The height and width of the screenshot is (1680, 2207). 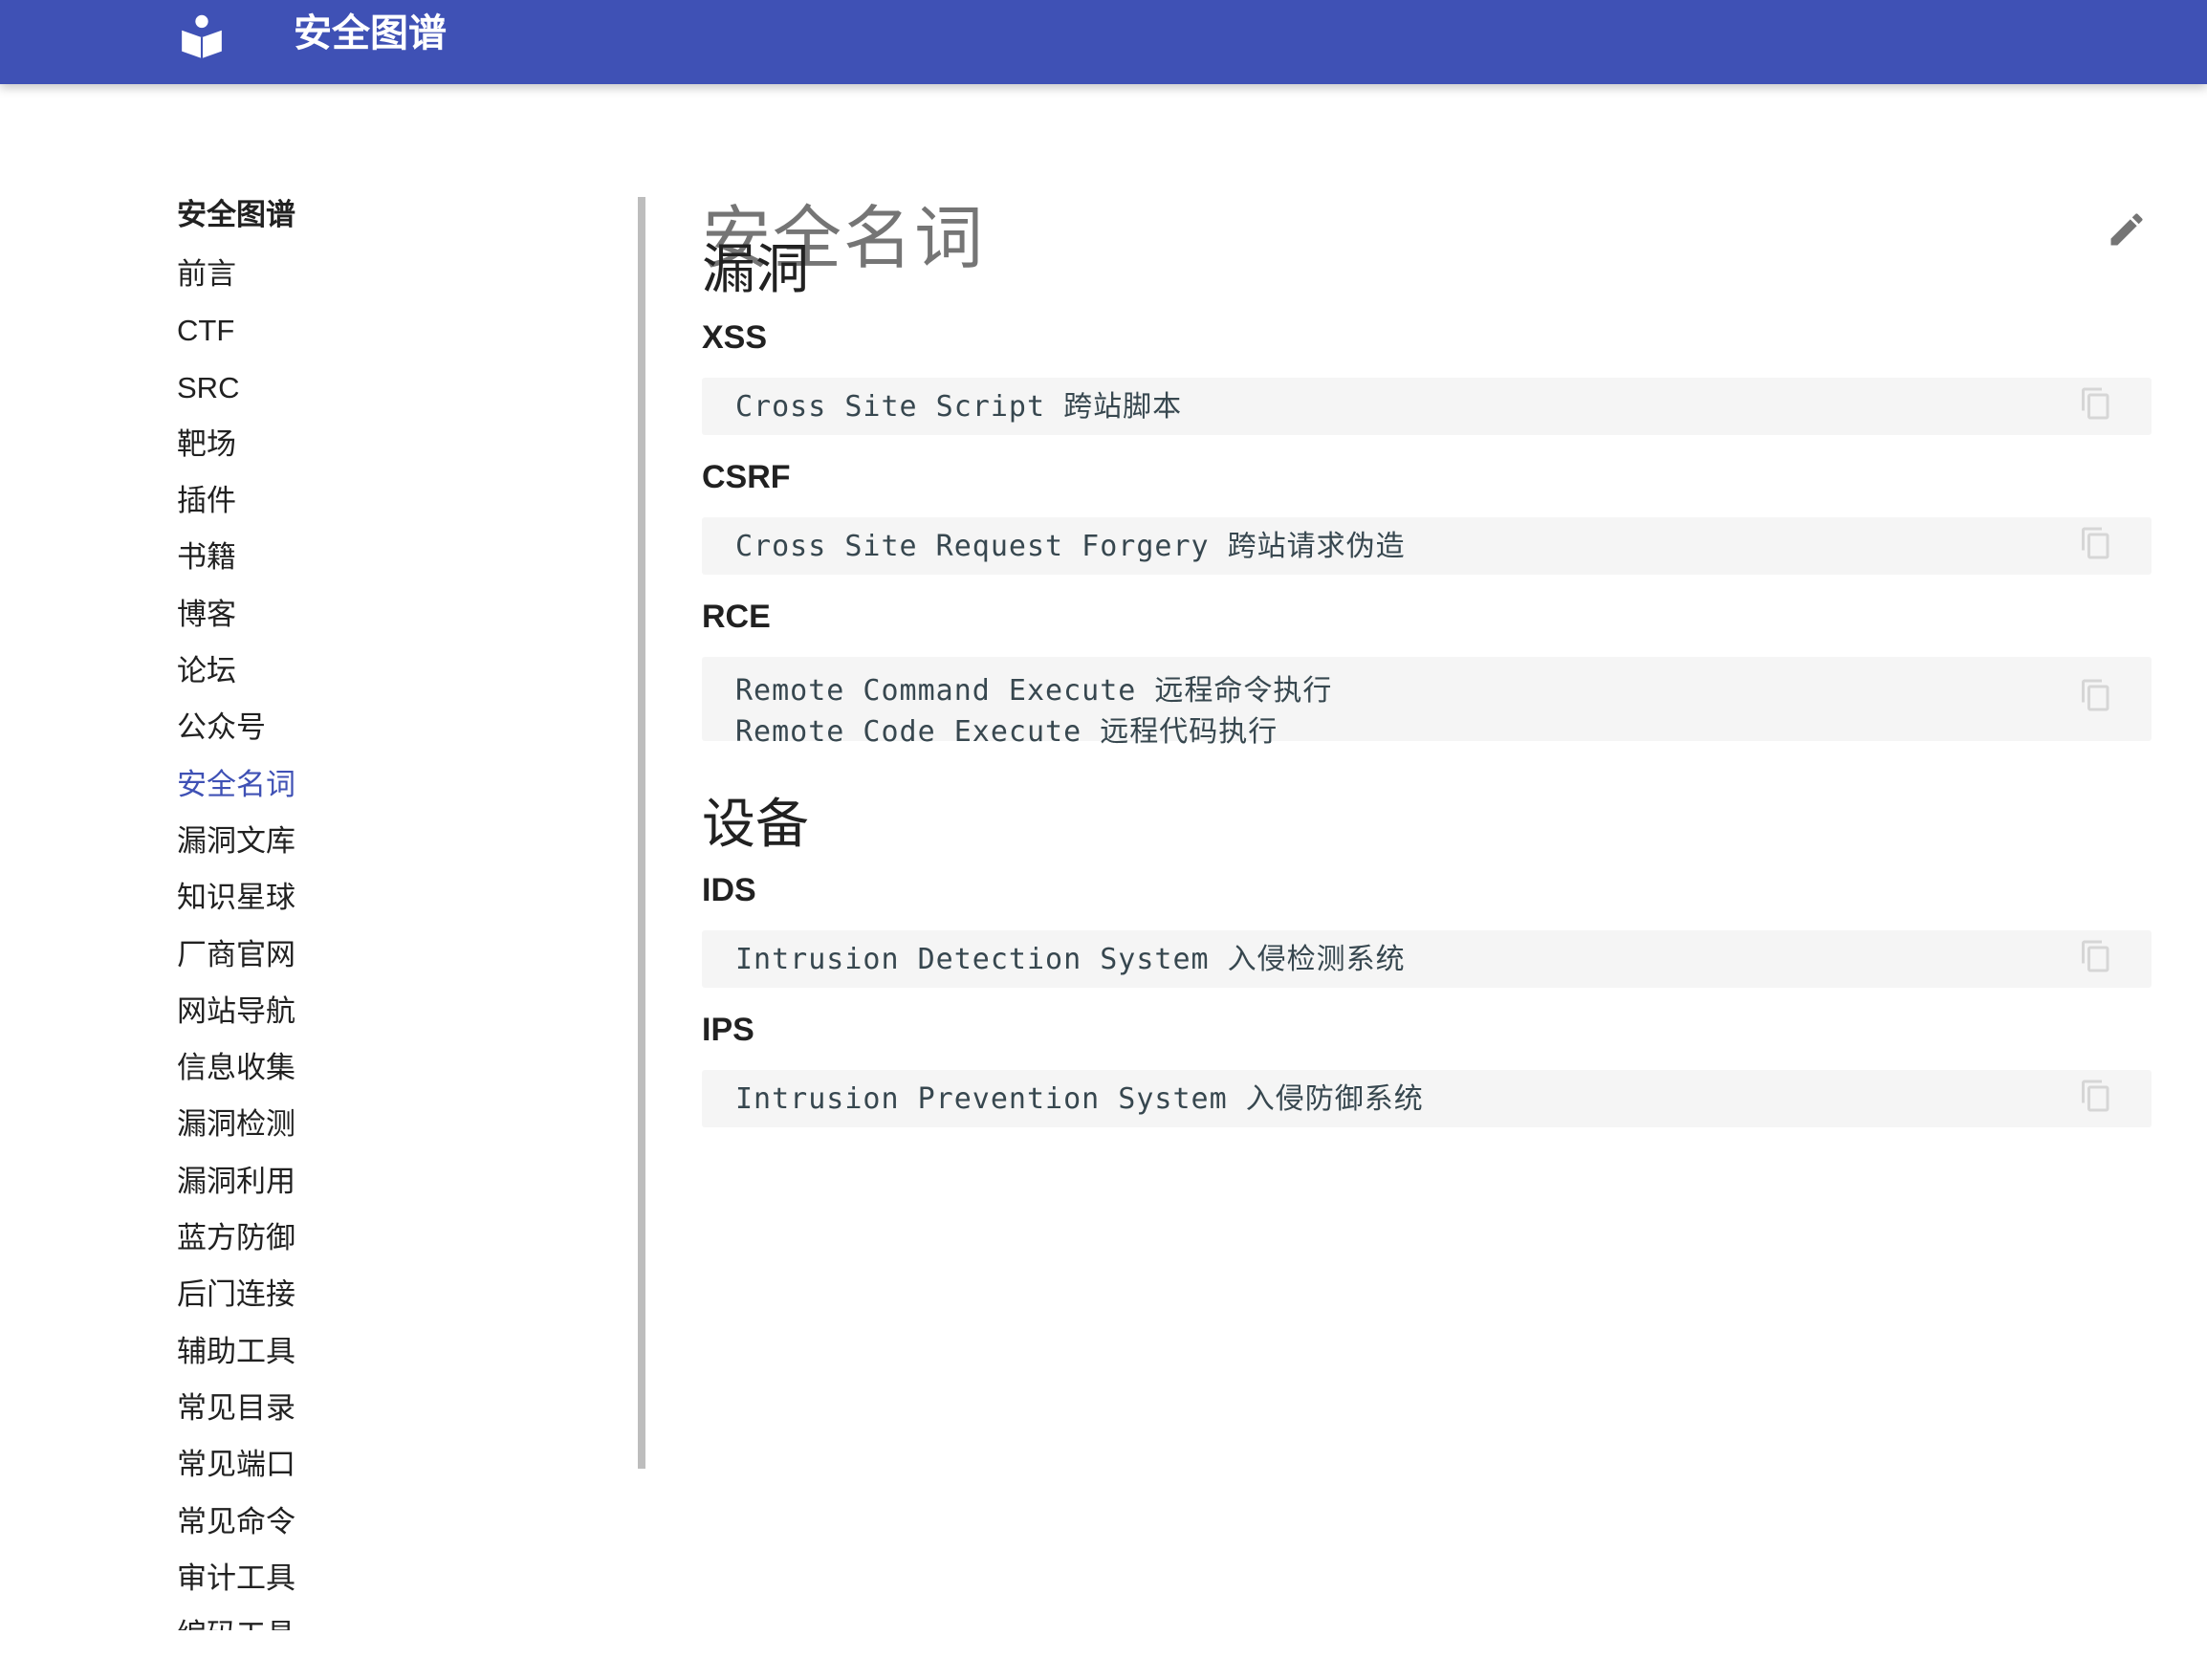 I want to click on sidebar-item: 安全名词, so click(x=236, y=791).